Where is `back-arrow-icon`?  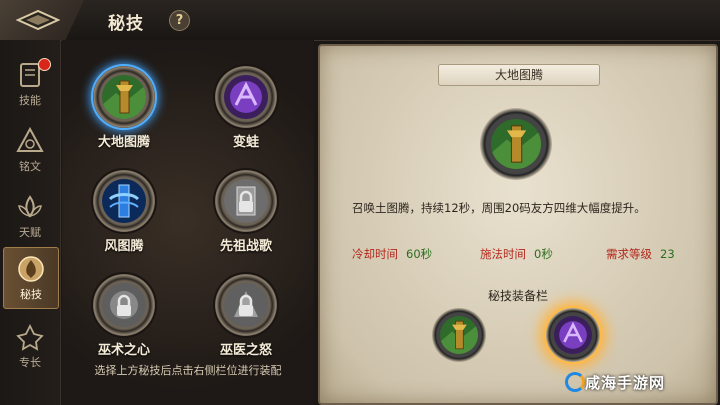 back-arrow-icon is located at coordinates (38, 20).